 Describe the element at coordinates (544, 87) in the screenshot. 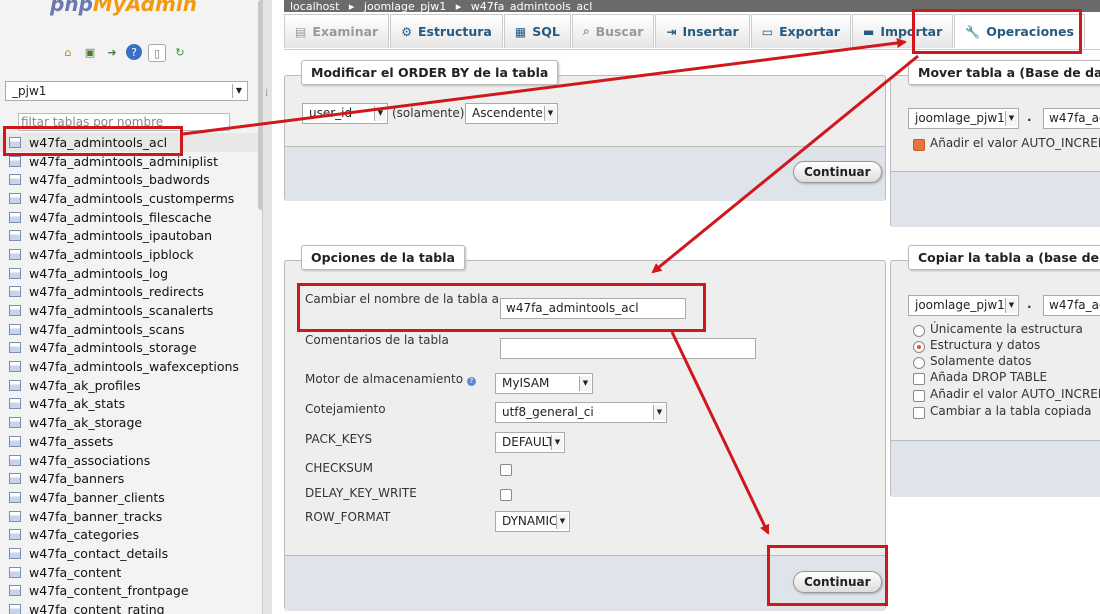

I see `annotation-arrow-to-operations` at that location.